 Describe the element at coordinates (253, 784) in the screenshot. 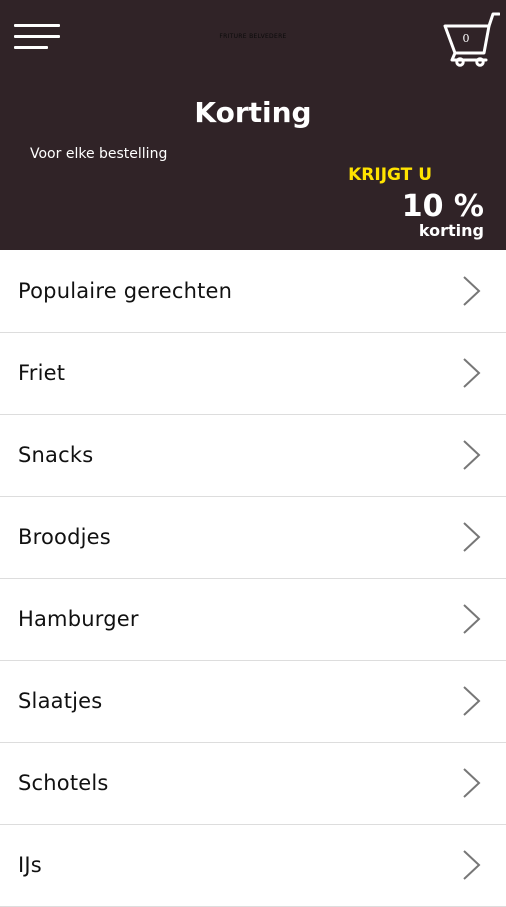

I see `category-item-schotels: Schotels` at that location.